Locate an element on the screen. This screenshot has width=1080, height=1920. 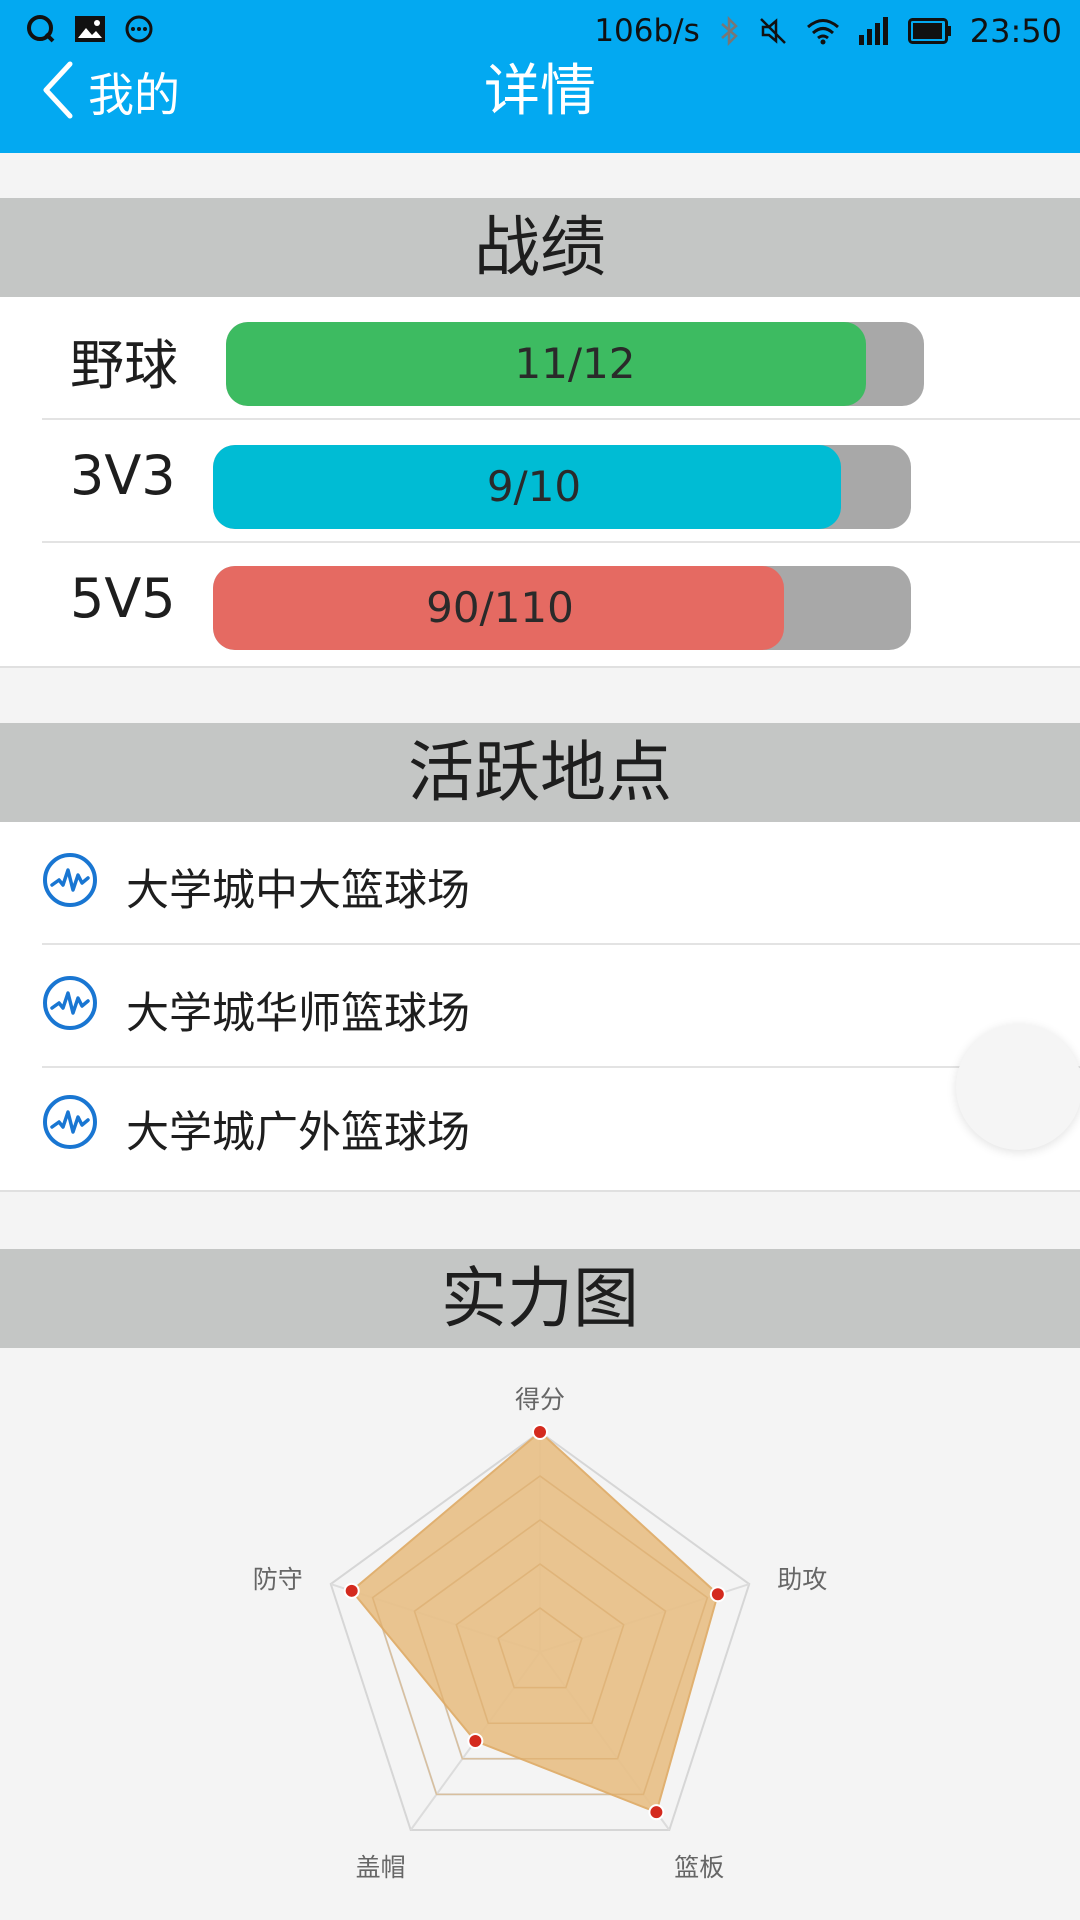
record-progress-bar: 90/110 is located at coordinates (562, 608).